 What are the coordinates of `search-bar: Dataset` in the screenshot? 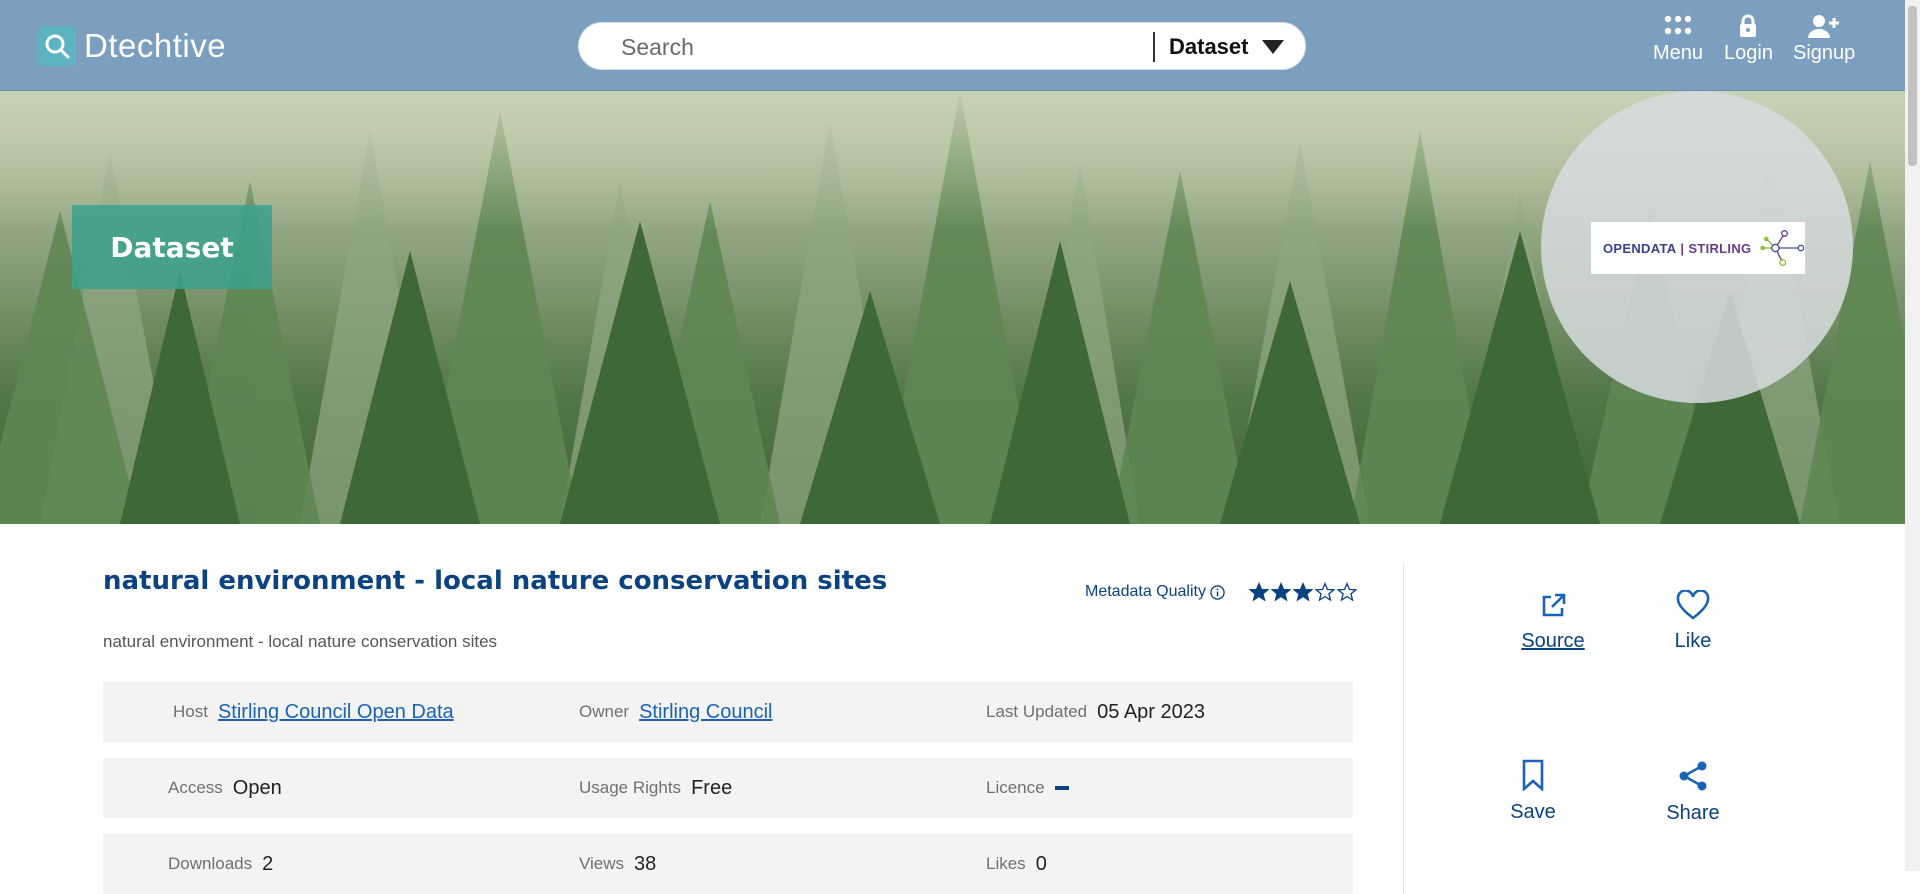 It's located at (942, 46).